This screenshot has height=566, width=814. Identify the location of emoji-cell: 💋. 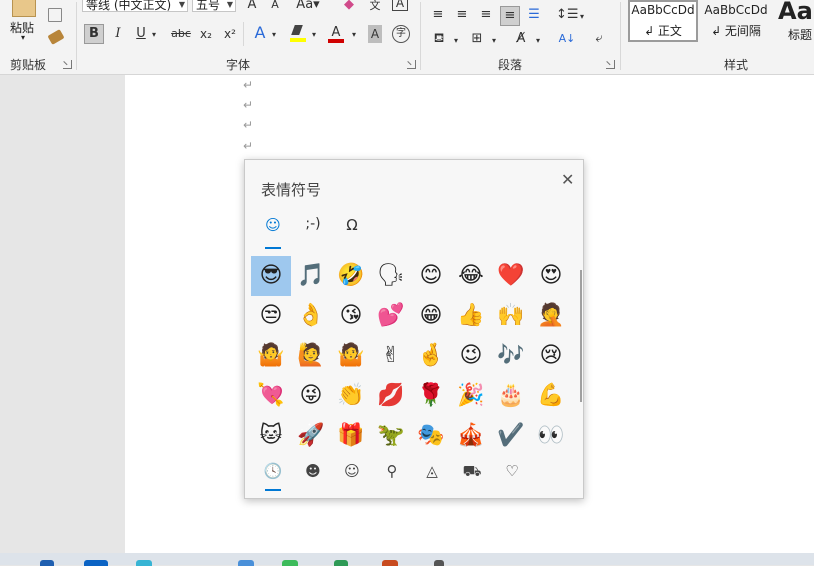
(391, 396).